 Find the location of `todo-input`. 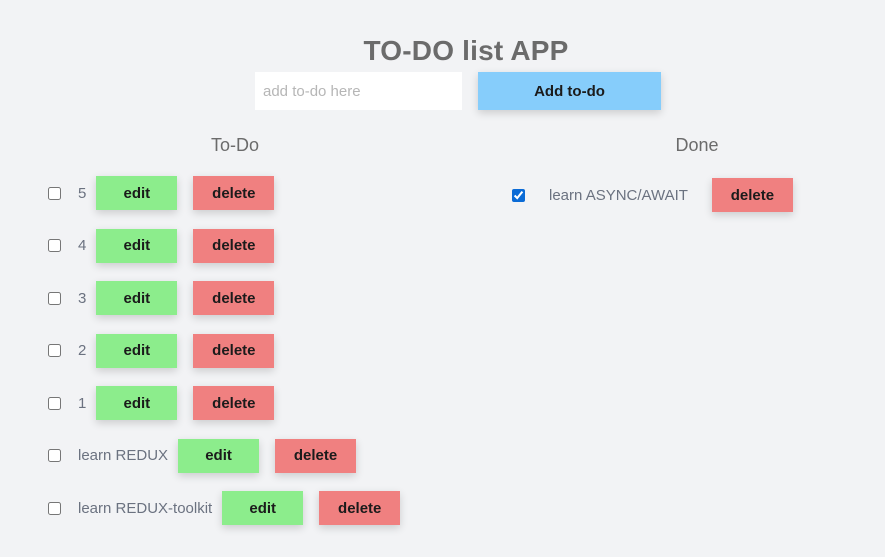

todo-input is located at coordinates (358, 91).